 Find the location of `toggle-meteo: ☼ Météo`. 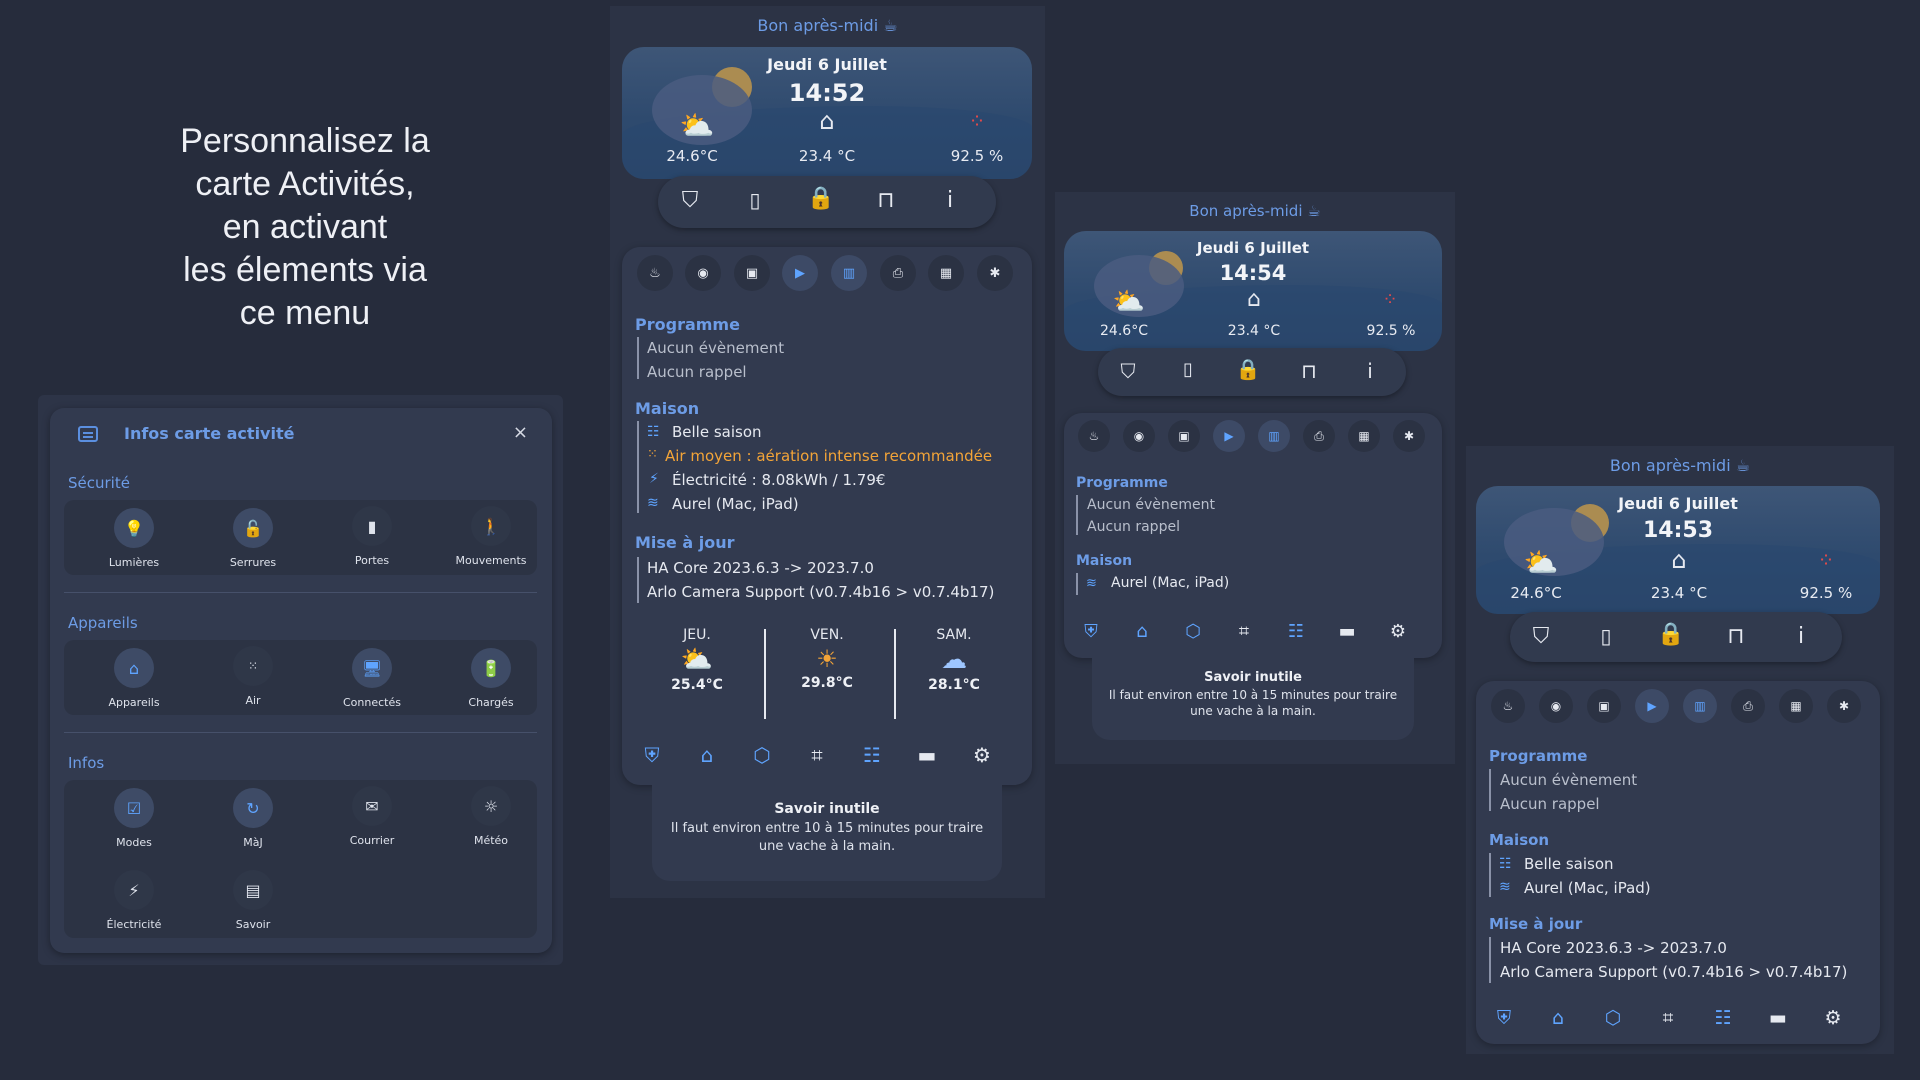

toggle-meteo: ☼ Météo is located at coordinates (491, 816).